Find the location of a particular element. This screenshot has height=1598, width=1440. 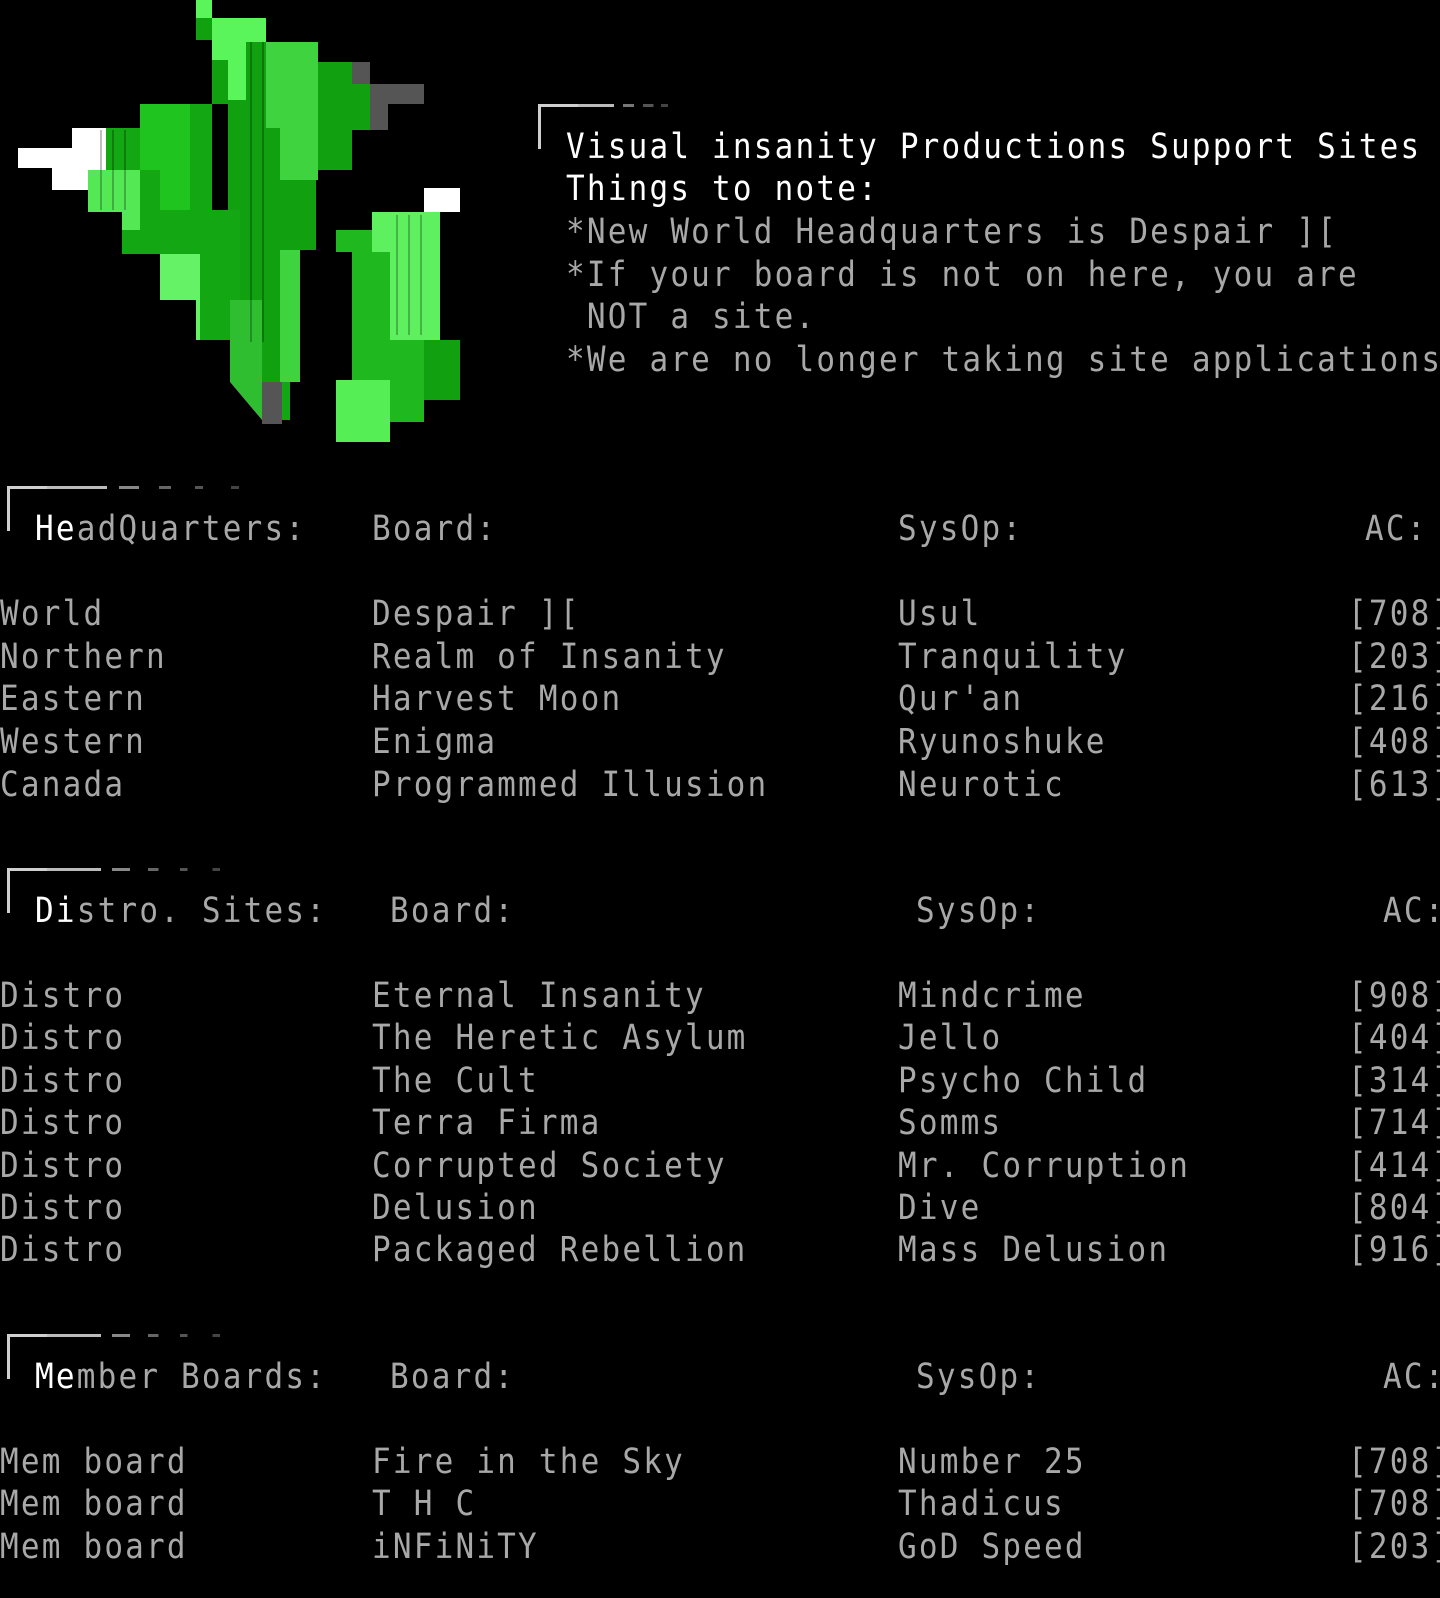

ac-cell: [714] is located at coordinates (1394, 1123).